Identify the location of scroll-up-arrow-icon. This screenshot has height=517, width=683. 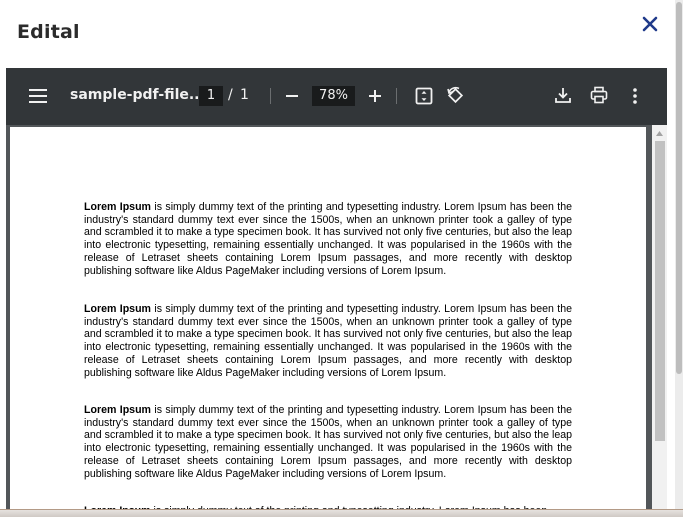
(659, 133).